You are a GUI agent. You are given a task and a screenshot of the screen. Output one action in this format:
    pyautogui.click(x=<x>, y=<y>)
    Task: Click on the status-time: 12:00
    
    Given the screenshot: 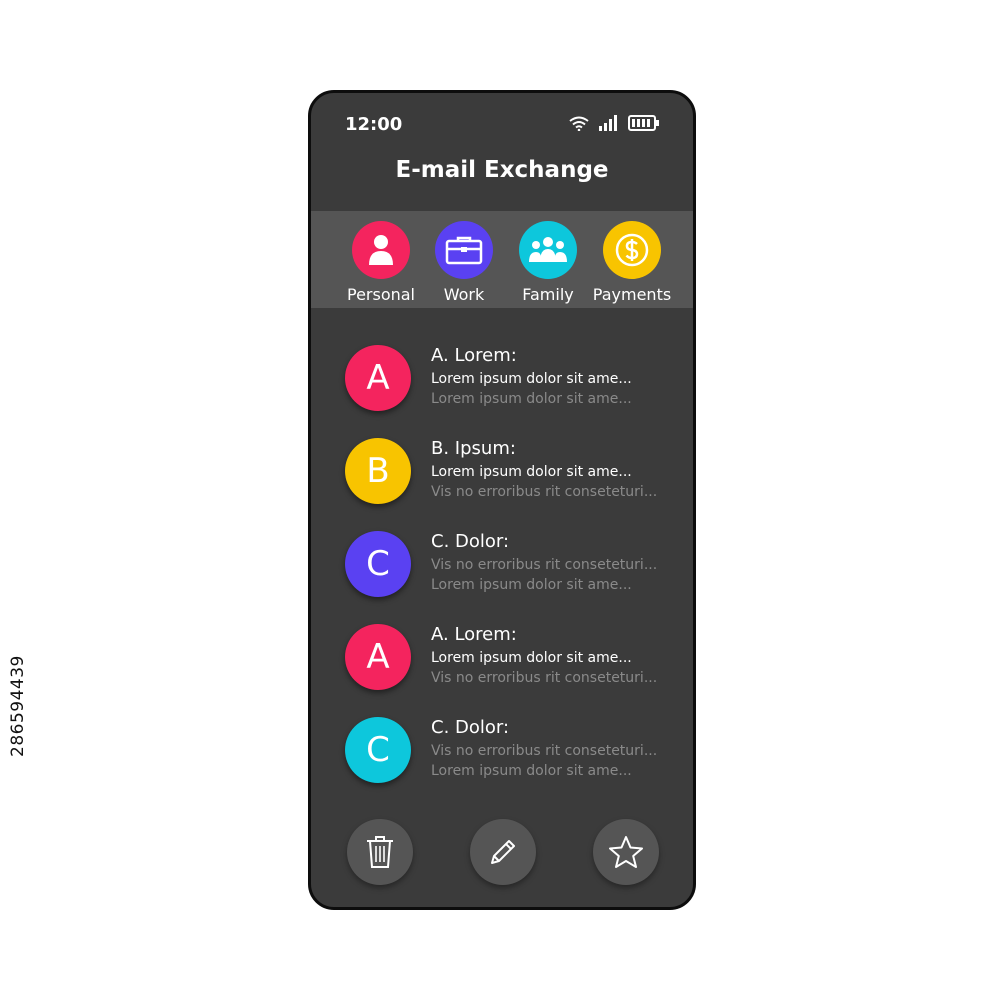 What is the action you would take?
    pyautogui.click(x=374, y=124)
    